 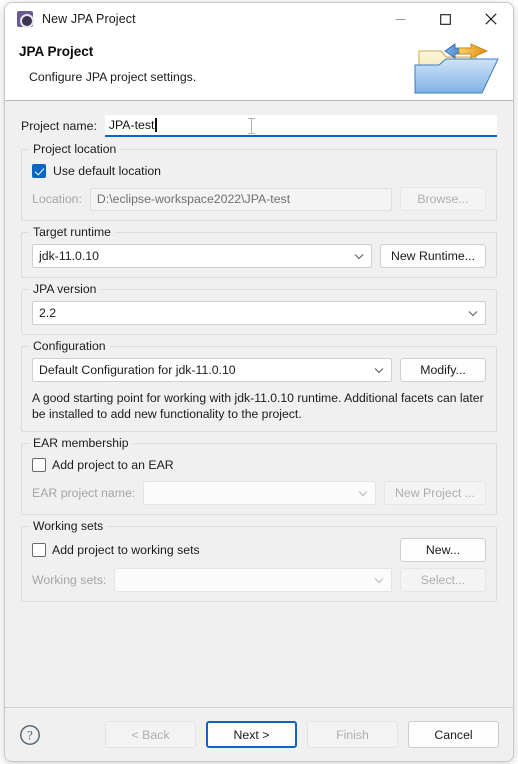 What do you see at coordinates (457, 67) in the screenshot?
I see `folder-with-arrows-icon` at bounding box center [457, 67].